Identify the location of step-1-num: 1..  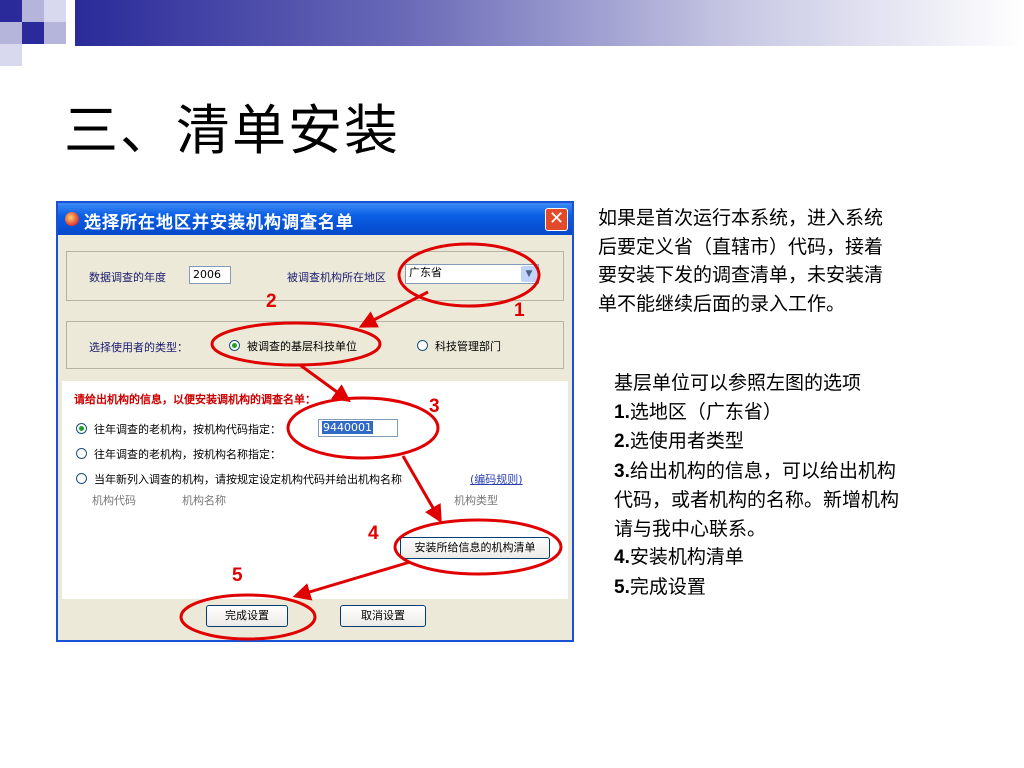
(622, 412).